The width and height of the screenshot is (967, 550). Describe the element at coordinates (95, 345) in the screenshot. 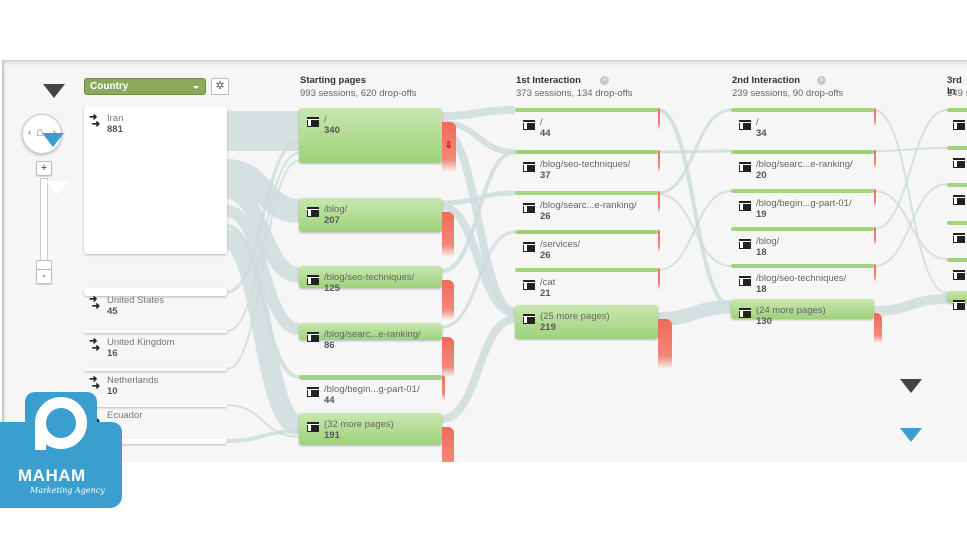

I see `traffic-arrows-icon: ➜ ➜` at that location.